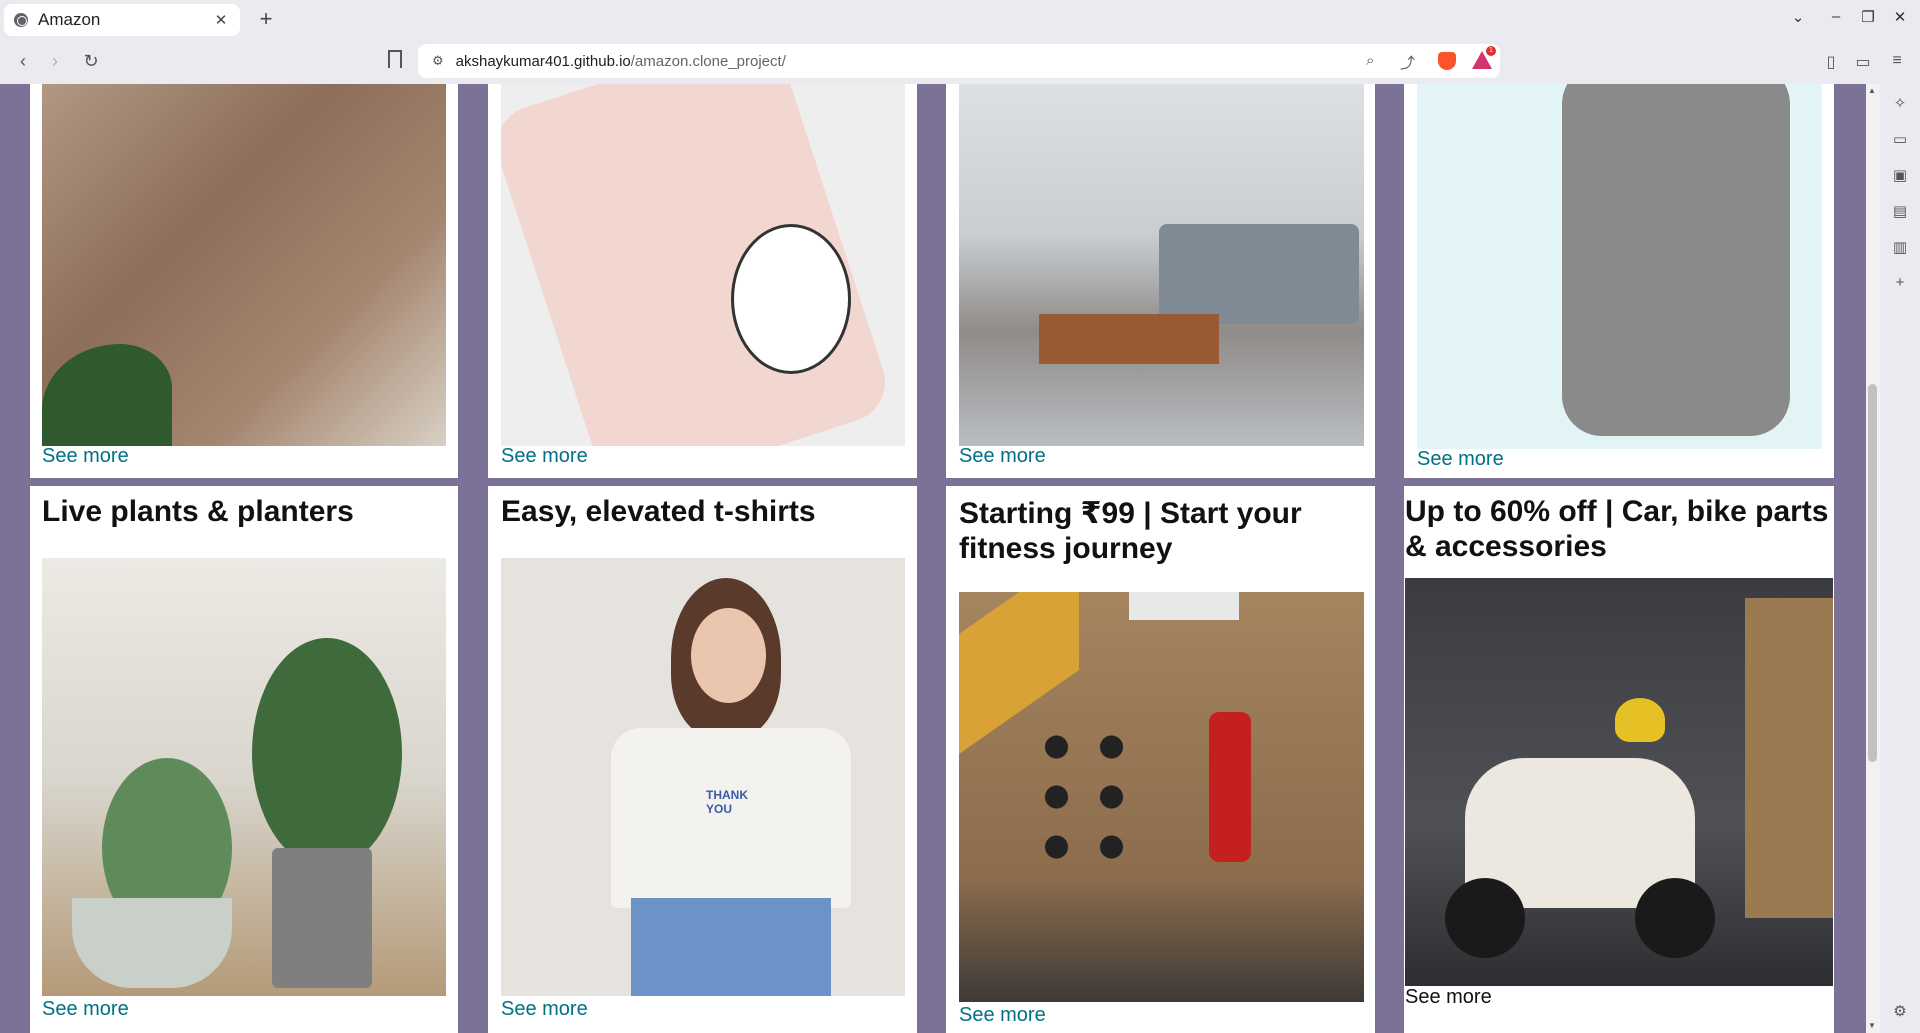 This screenshot has height=1033, width=1920. Describe the element at coordinates (658, 511) in the screenshot. I see `card-title: Easy, elevated t-shirts` at that location.